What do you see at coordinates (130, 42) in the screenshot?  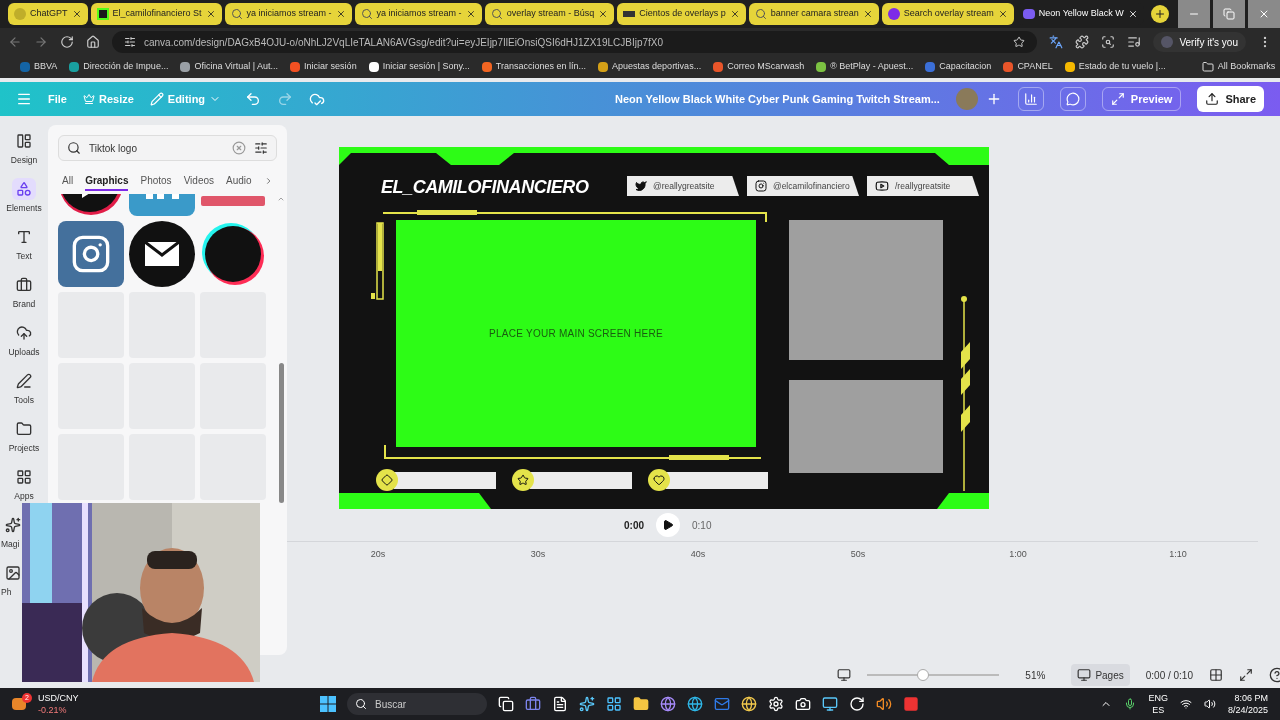 I see `site-settings-icon` at bounding box center [130, 42].